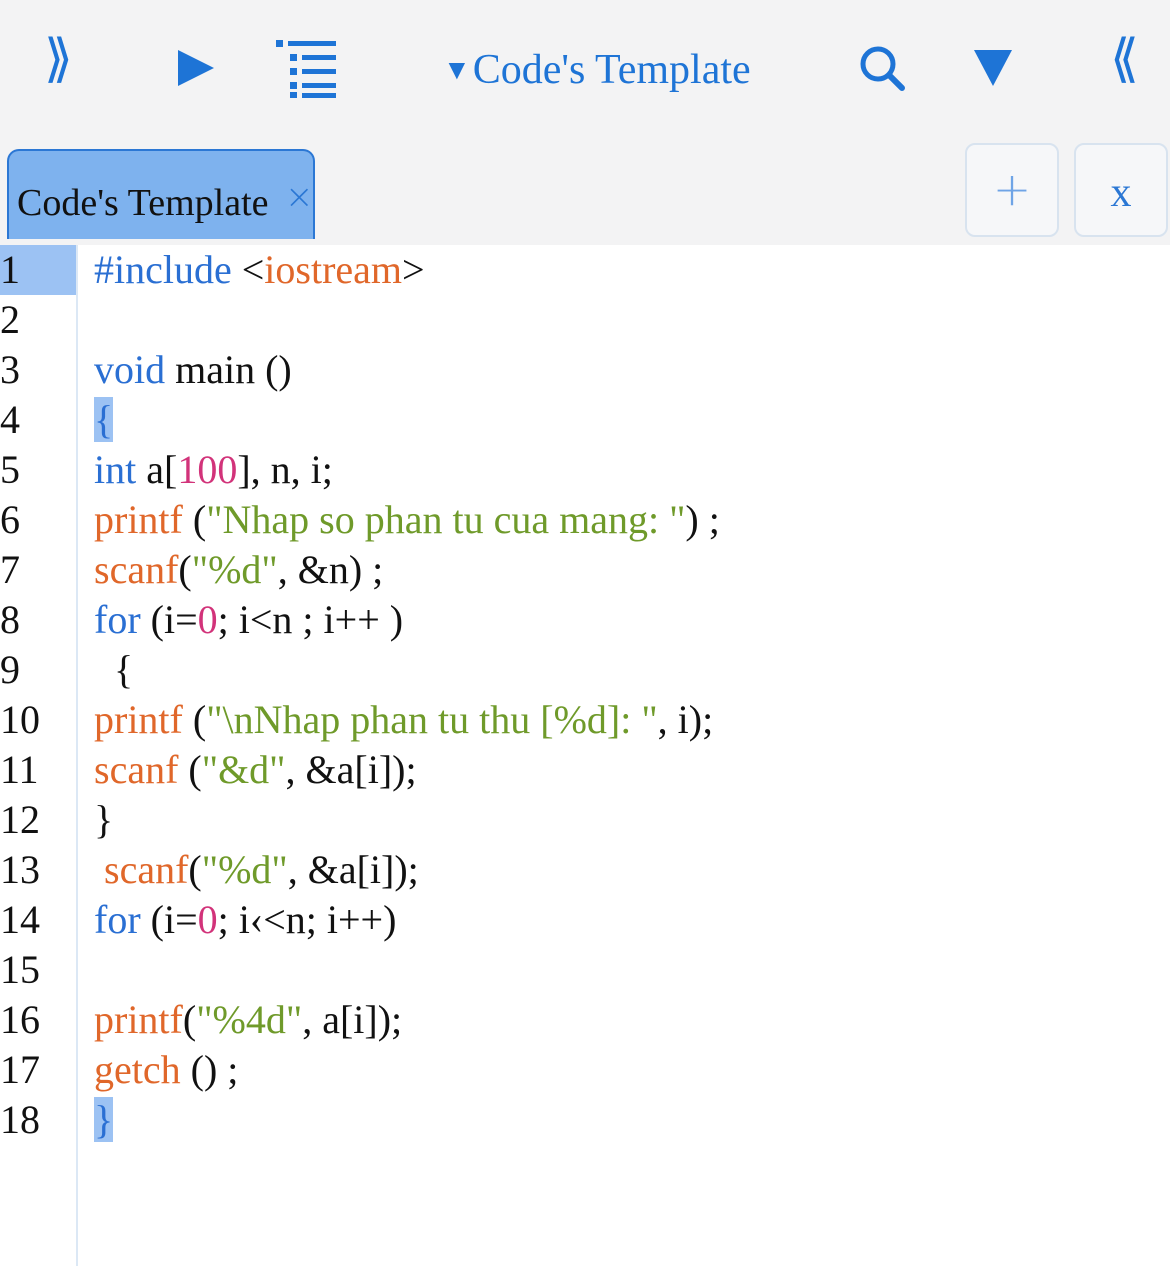 Image resolution: width=1170 pixels, height=1266 pixels. What do you see at coordinates (58, 60) in the screenshot?
I see `expand-icon: ⟫` at bounding box center [58, 60].